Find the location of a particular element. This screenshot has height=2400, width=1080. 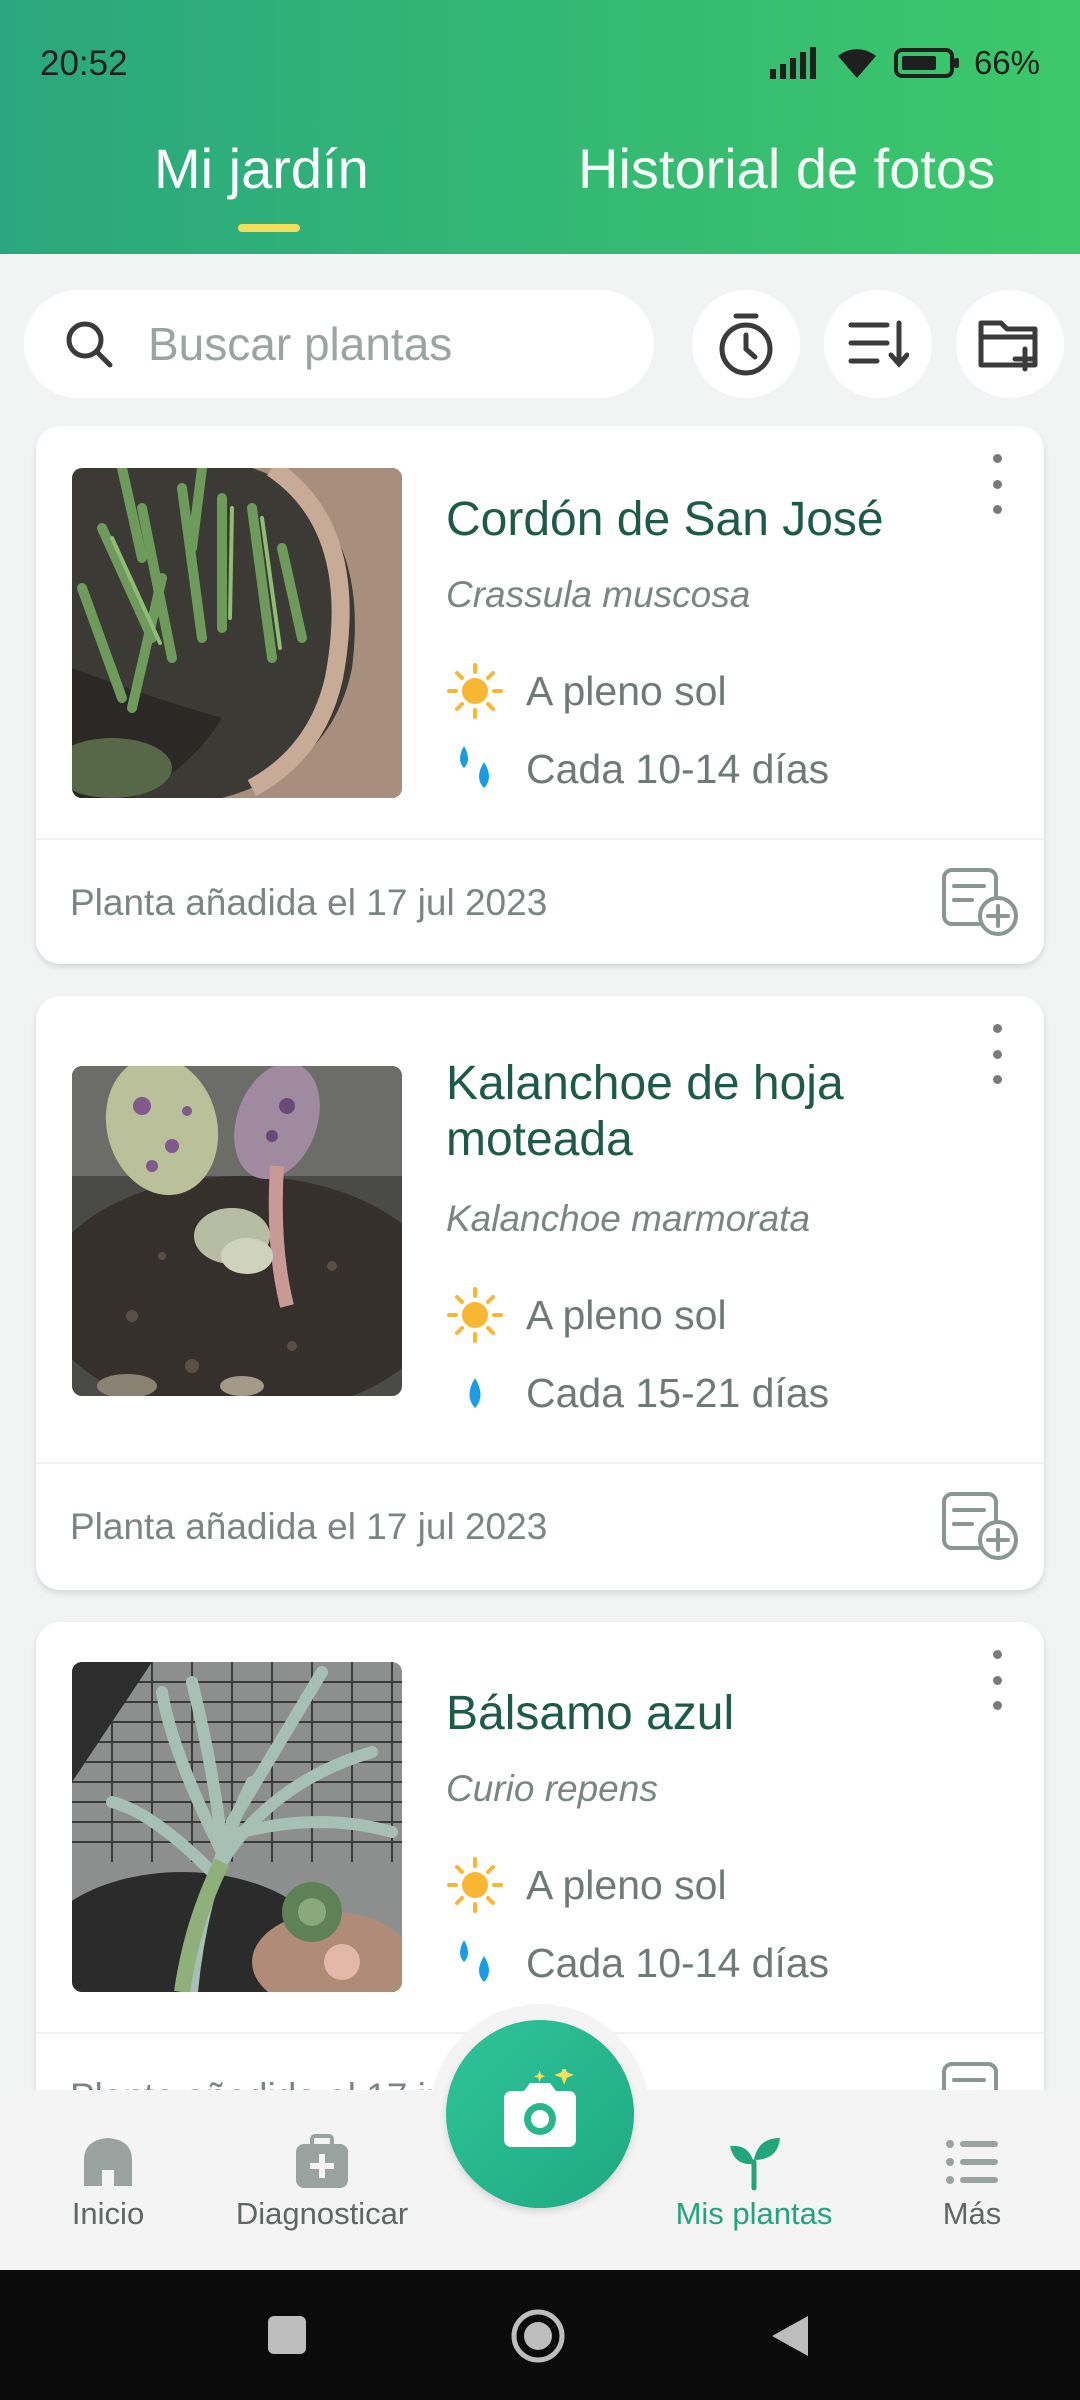

search-icon is located at coordinates (89, 344).